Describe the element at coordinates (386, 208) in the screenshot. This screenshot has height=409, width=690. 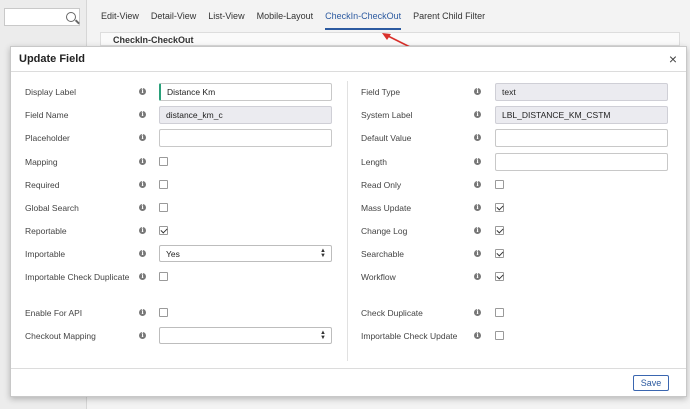
I see `mass-update-label: Mass Update` at that location.